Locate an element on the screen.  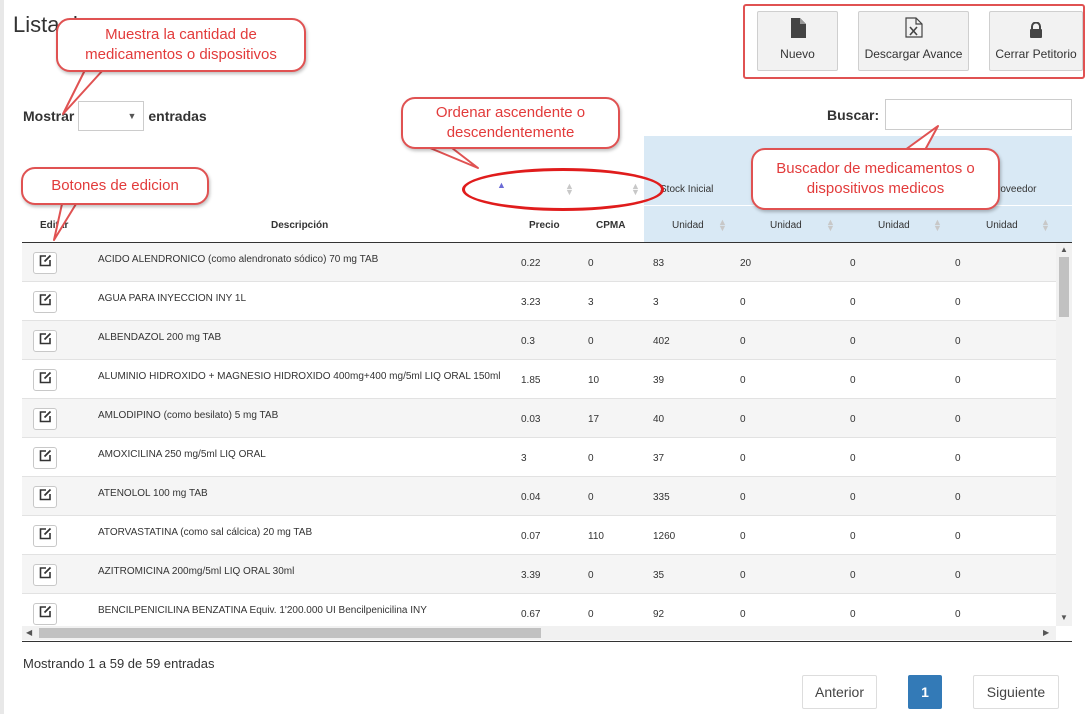
new-button: Nuevo is located at coordinates (797, 41).